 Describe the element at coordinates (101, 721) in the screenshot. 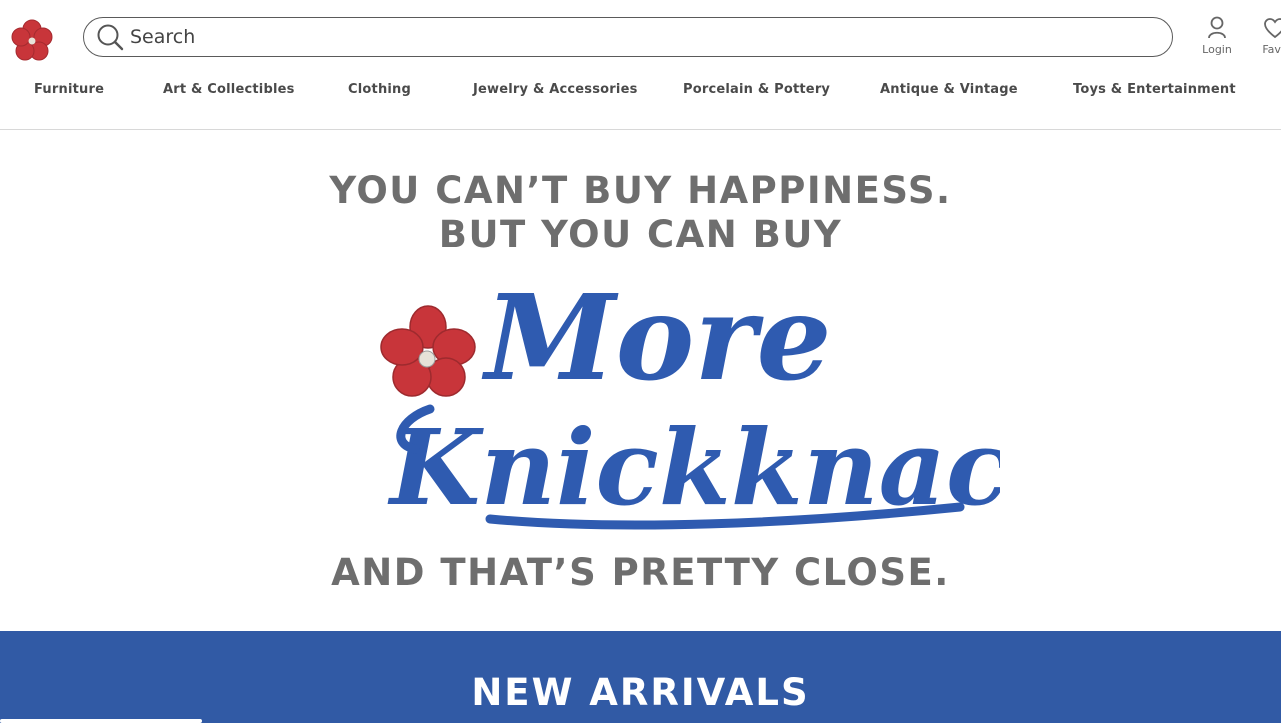

I see `band-bottom-strip` at that location.